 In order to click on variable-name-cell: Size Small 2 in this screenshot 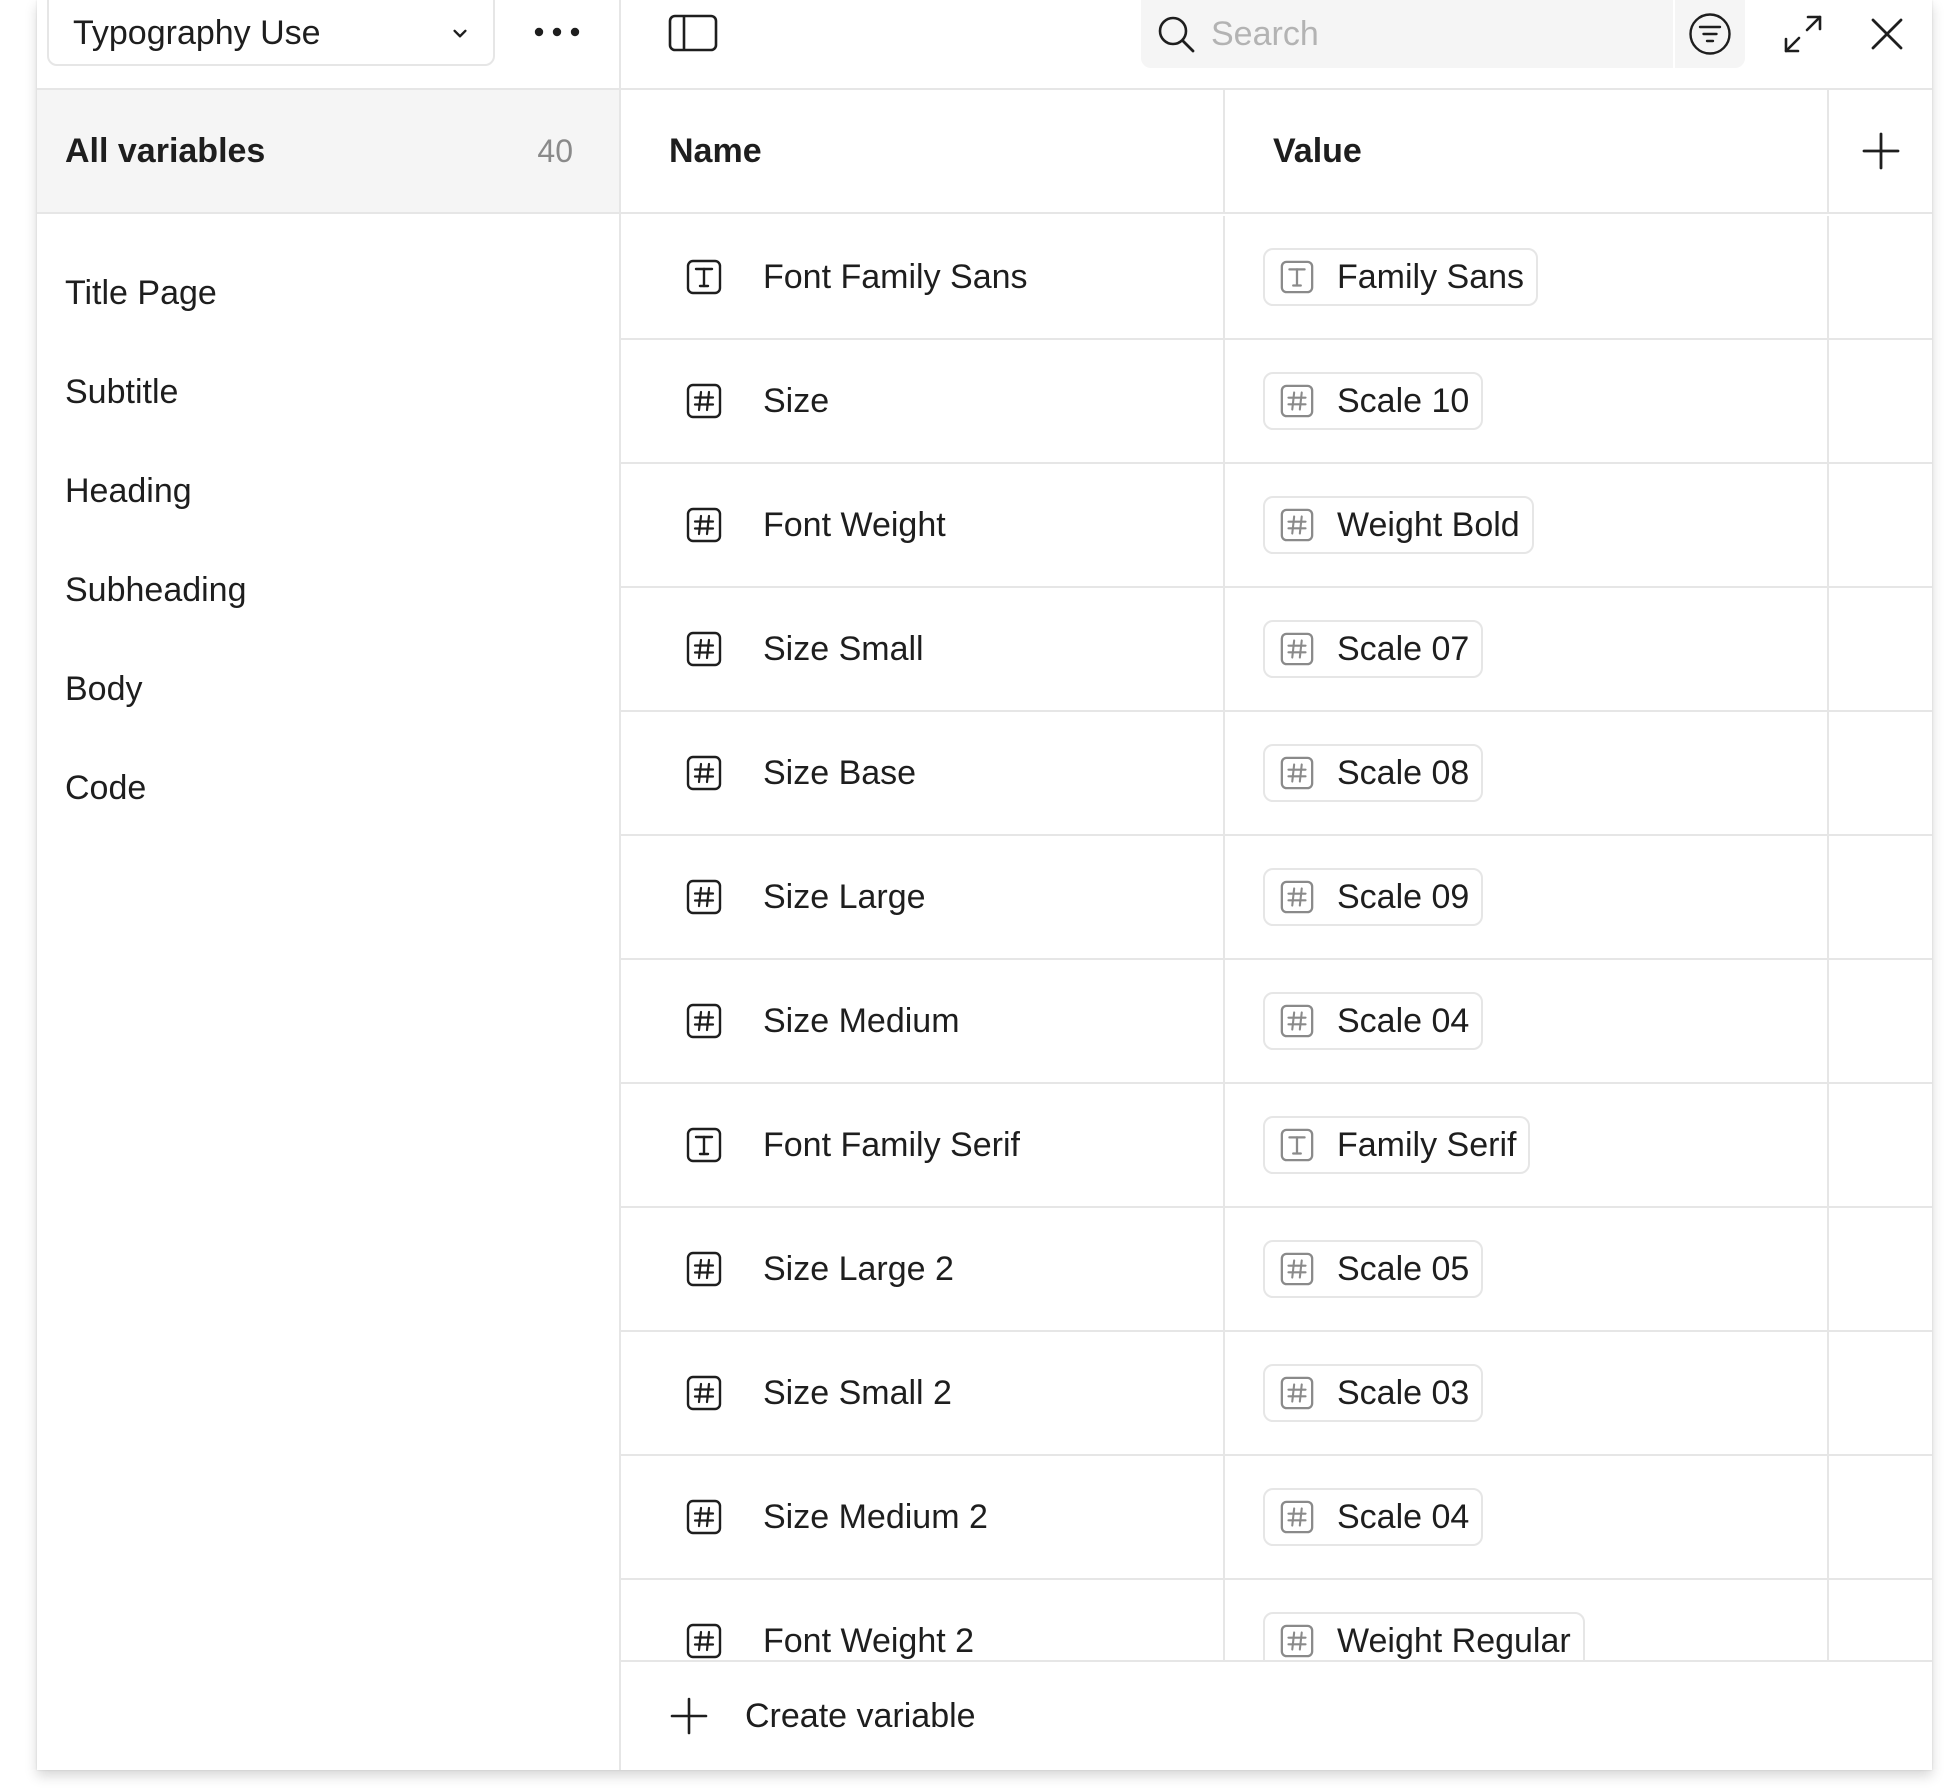, I will do `click(923, 1393)`.